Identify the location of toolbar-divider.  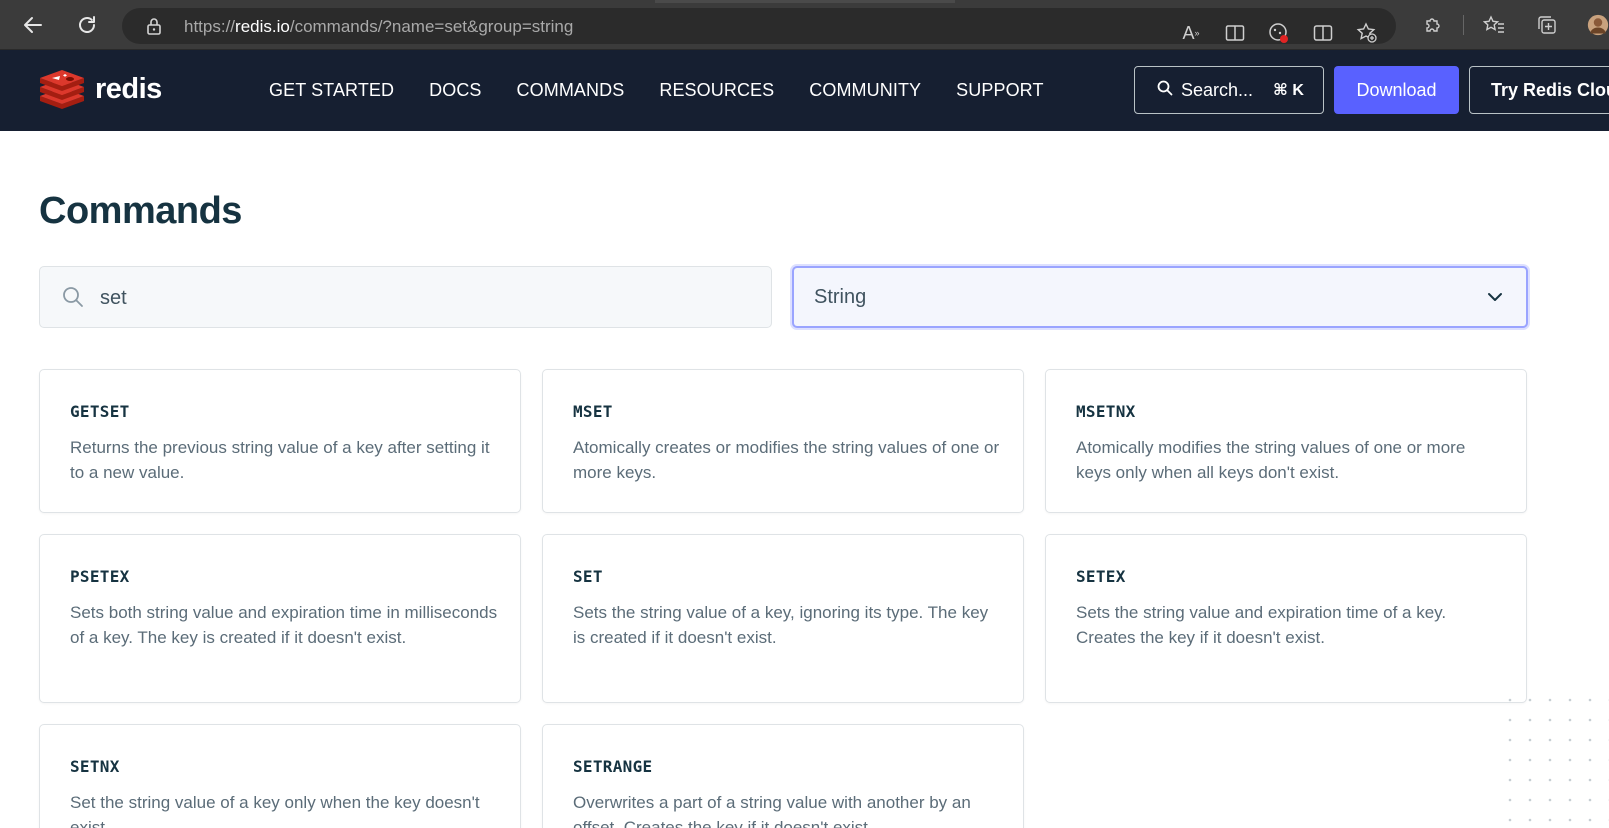
(1463, 25).